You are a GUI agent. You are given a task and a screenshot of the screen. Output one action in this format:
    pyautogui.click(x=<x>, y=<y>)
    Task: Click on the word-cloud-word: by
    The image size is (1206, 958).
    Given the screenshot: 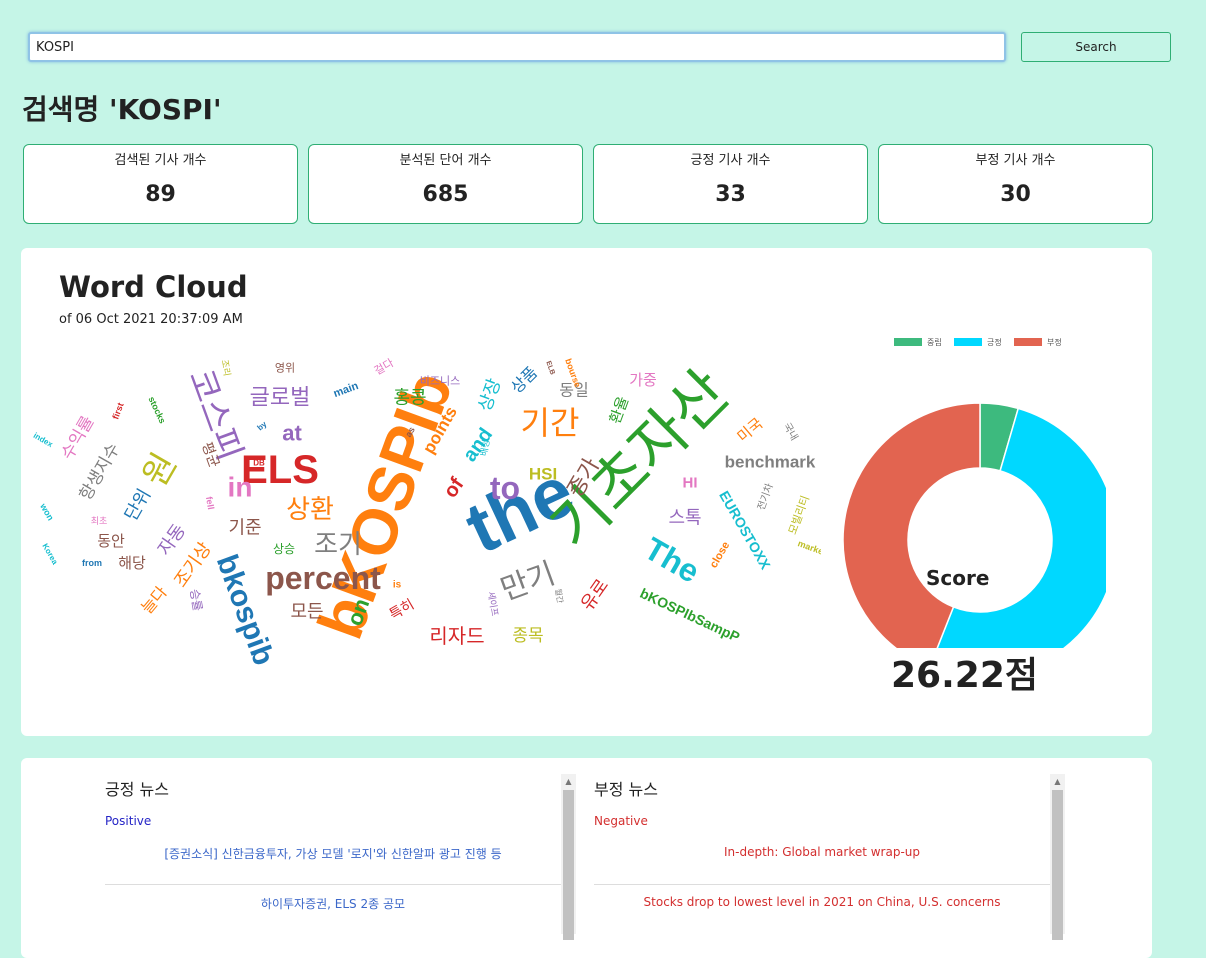 What is the action you would take?
    pyautogui.click(x=262, y=425)
    